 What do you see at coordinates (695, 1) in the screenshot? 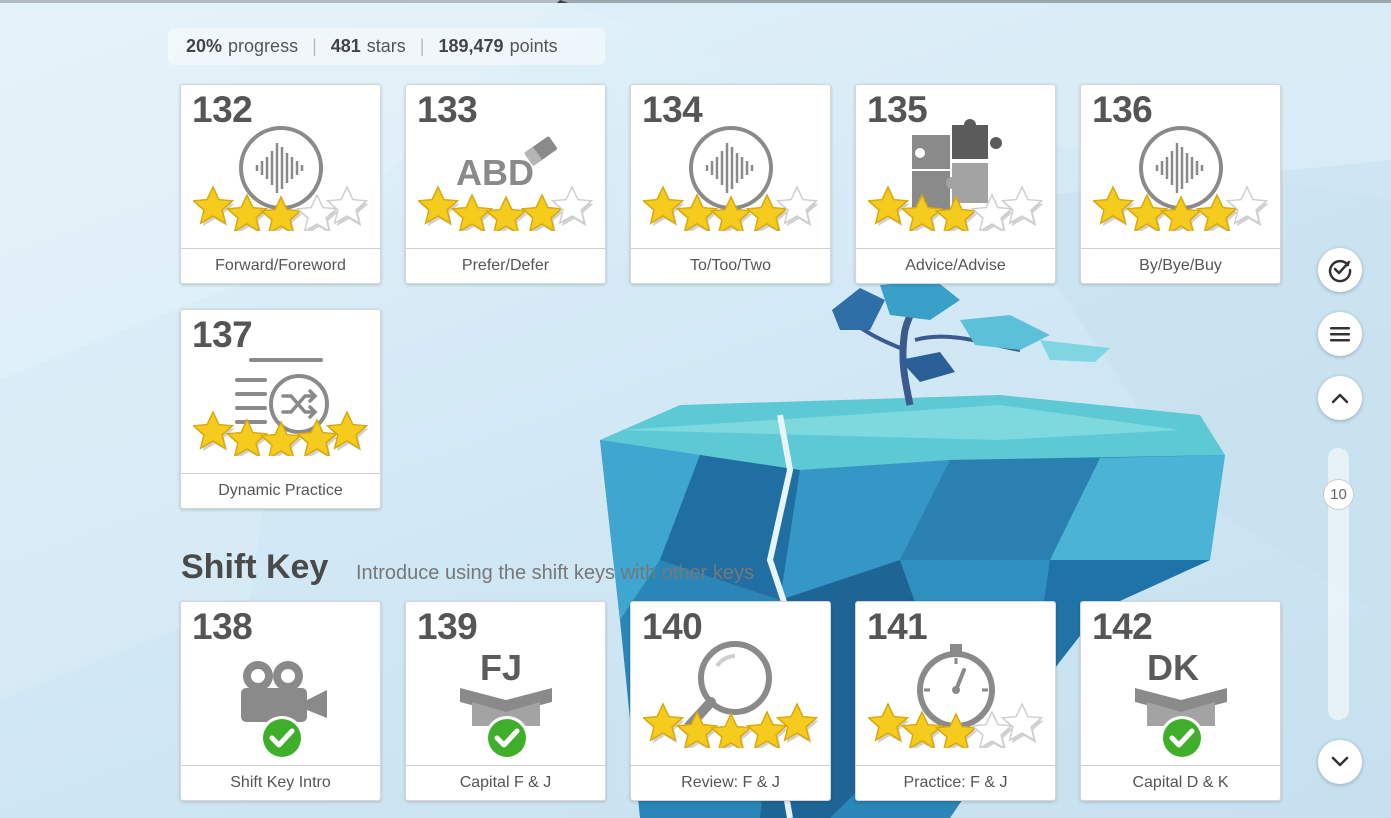
I see `top-border` at bounding box center [695, 1].